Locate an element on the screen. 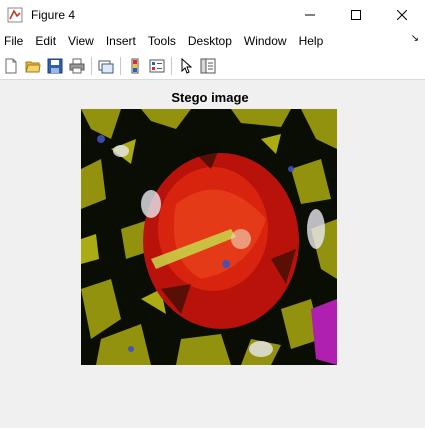  menu-insert: Insert is located at coordinates (121, 41).